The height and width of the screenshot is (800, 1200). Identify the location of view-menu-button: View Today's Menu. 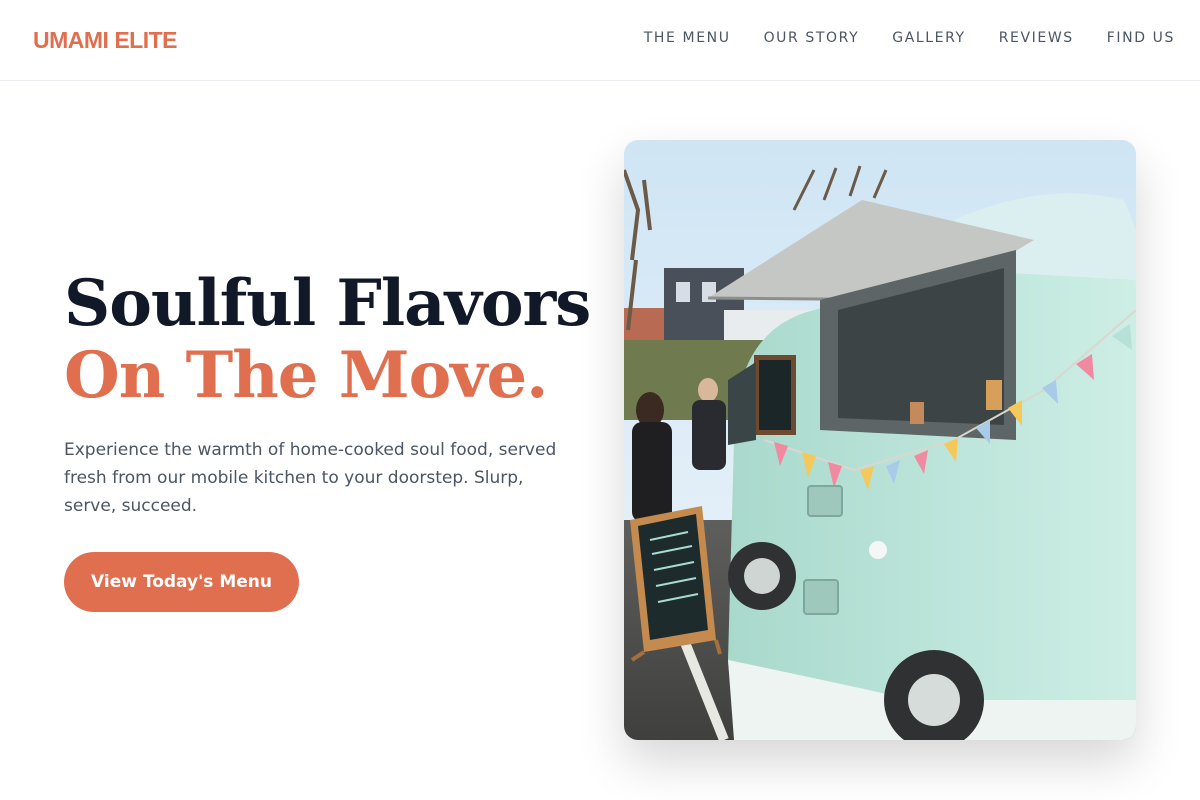
(181, 582).